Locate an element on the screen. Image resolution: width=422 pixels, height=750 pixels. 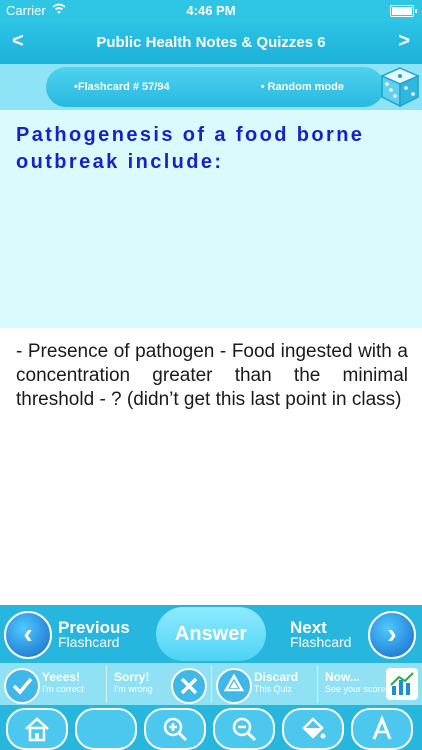
discard-sub-label: This Quiz is located at coordinates (273, 689).